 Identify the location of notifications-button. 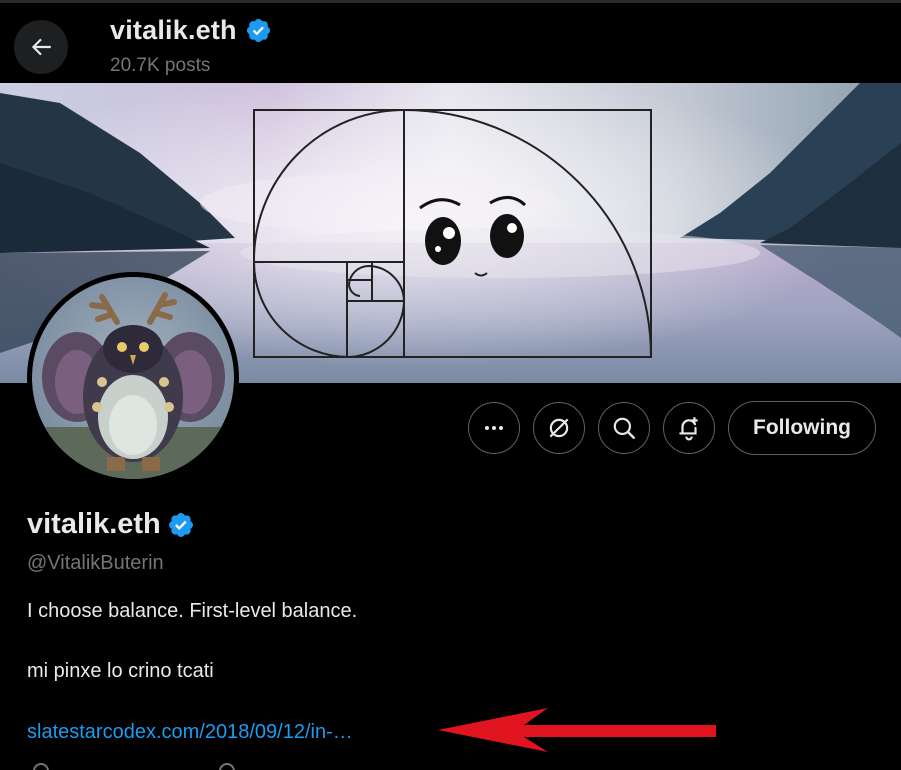
(689, 428).